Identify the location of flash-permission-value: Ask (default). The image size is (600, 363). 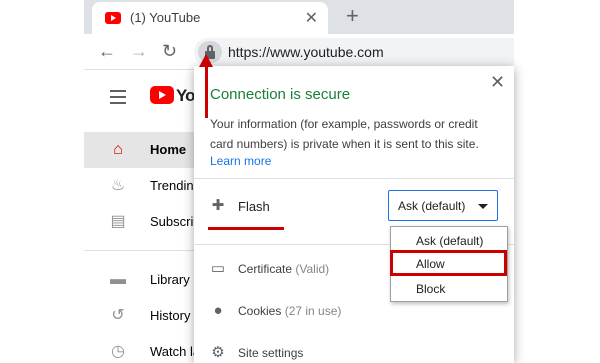
(432, 206).